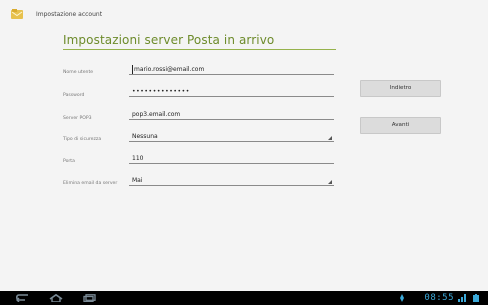 The width and height of the screenshot is (488, 305). Describe the element at coordinates (69, 161) in the screenshot. I see `port-label: Porta` at that location.